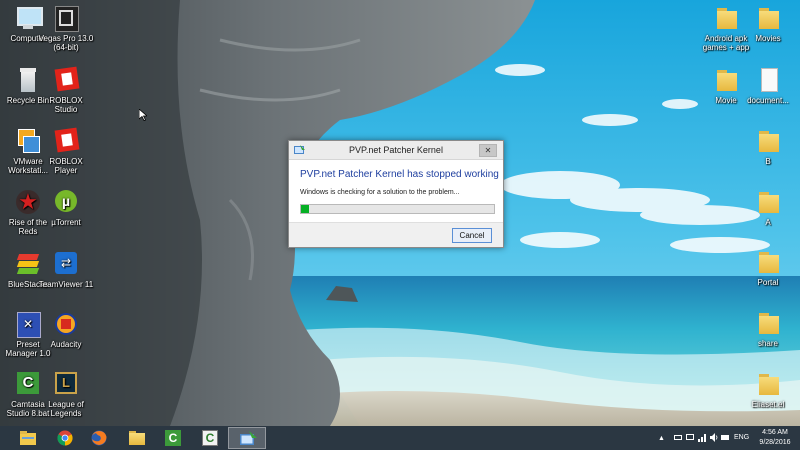 This screenshot has width=800, height=450. What do you see at coordinates (66, 141) in the screenshot?
I see `roblox-player-icon` at bounding box center [66, 141].